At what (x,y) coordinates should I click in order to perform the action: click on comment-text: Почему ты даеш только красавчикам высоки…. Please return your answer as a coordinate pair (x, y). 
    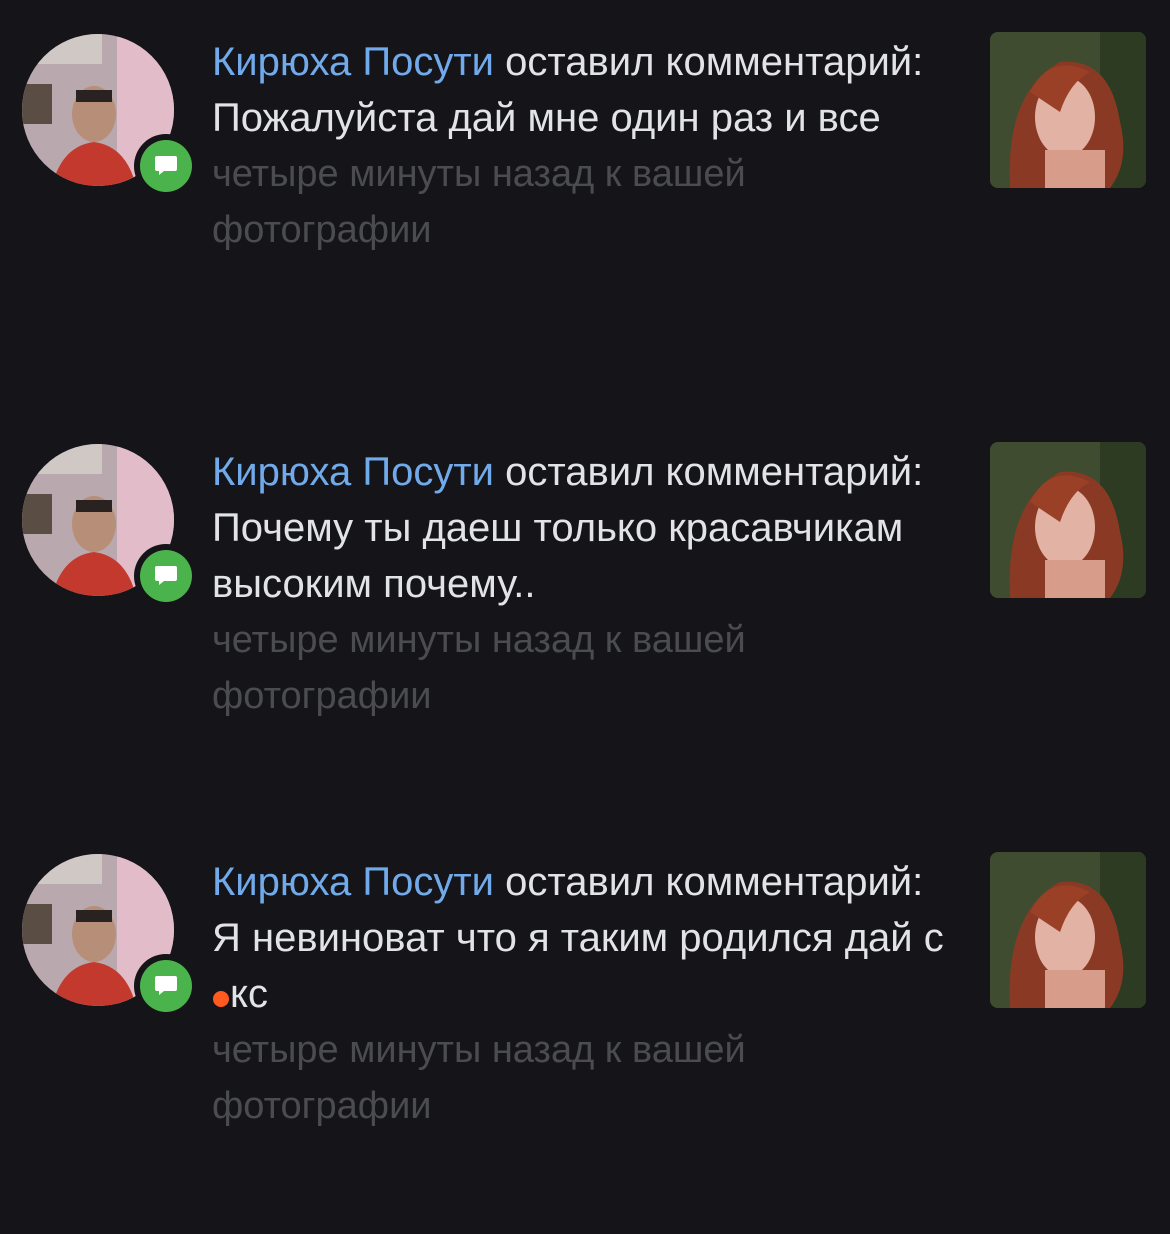
    Looking at the image, I should click on (558, 556).